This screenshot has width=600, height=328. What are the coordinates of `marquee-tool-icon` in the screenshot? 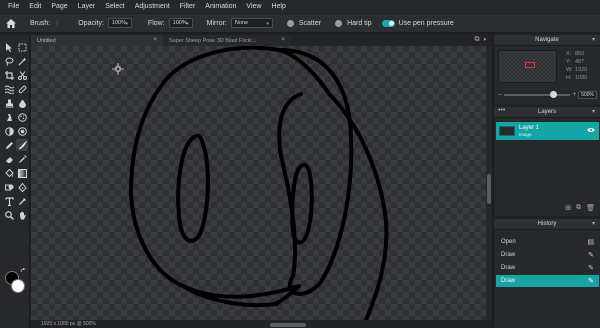 It's located at (22, 47).